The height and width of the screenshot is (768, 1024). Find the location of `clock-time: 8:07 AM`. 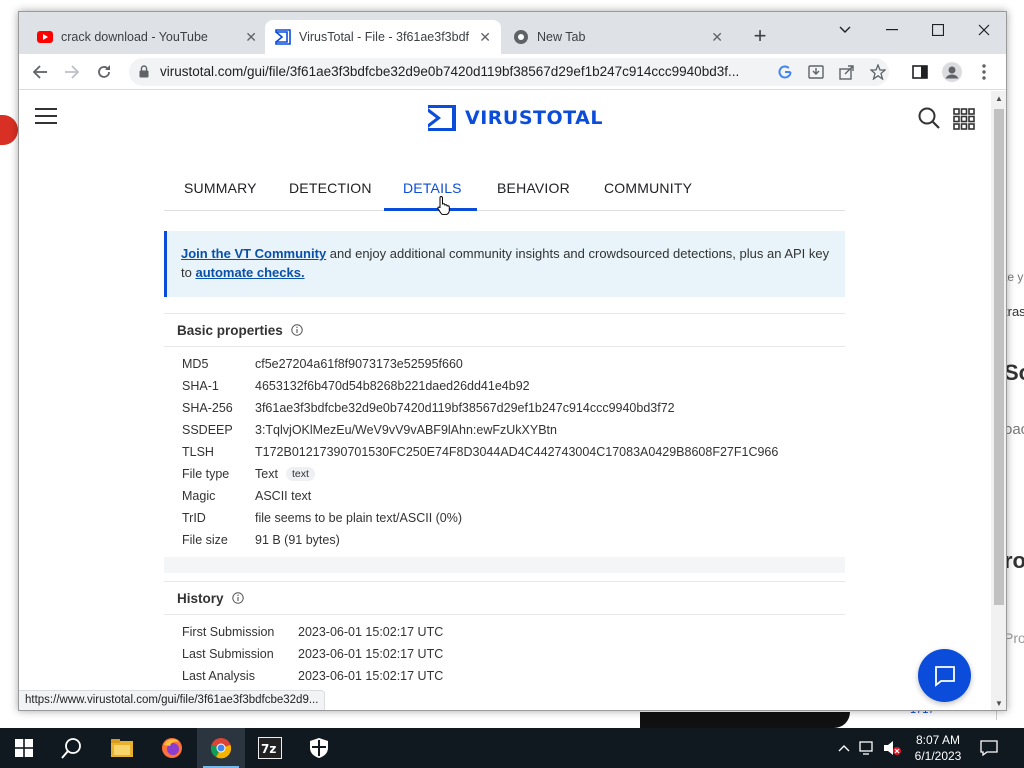

clock-time: 8:07 AM is located at coordinates (938, 740).